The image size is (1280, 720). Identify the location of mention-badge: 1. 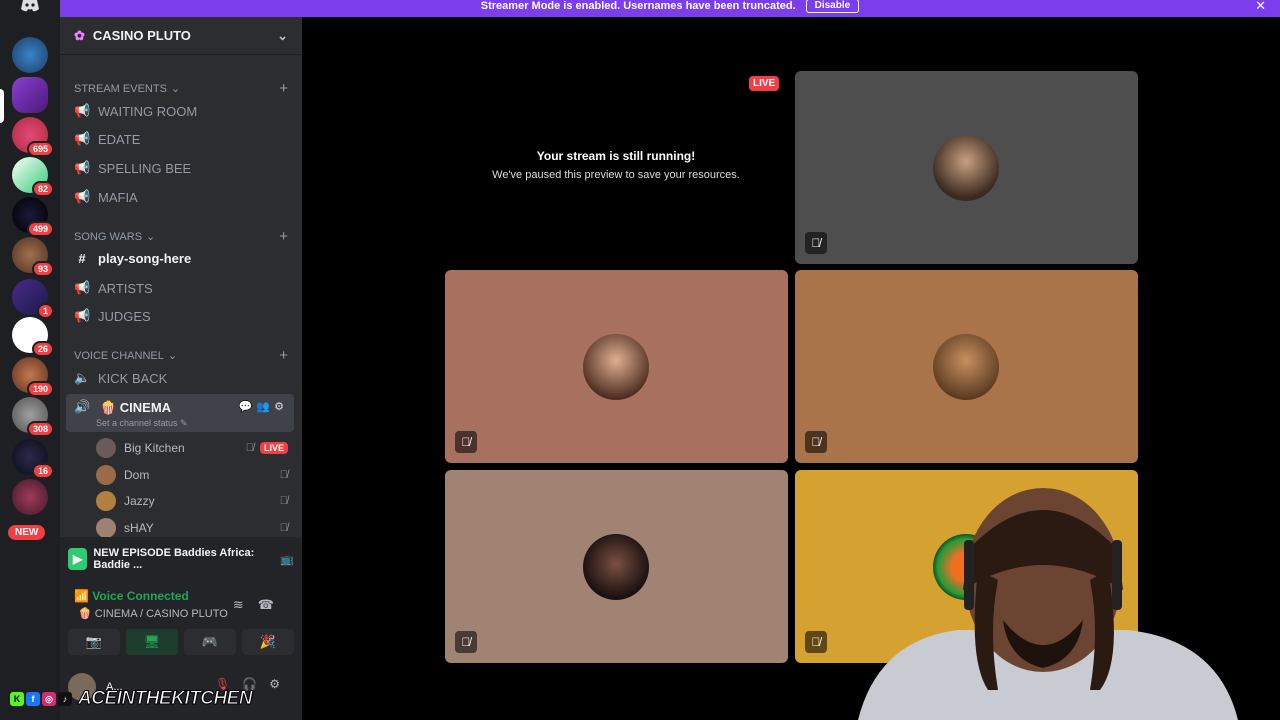
(45, 311).